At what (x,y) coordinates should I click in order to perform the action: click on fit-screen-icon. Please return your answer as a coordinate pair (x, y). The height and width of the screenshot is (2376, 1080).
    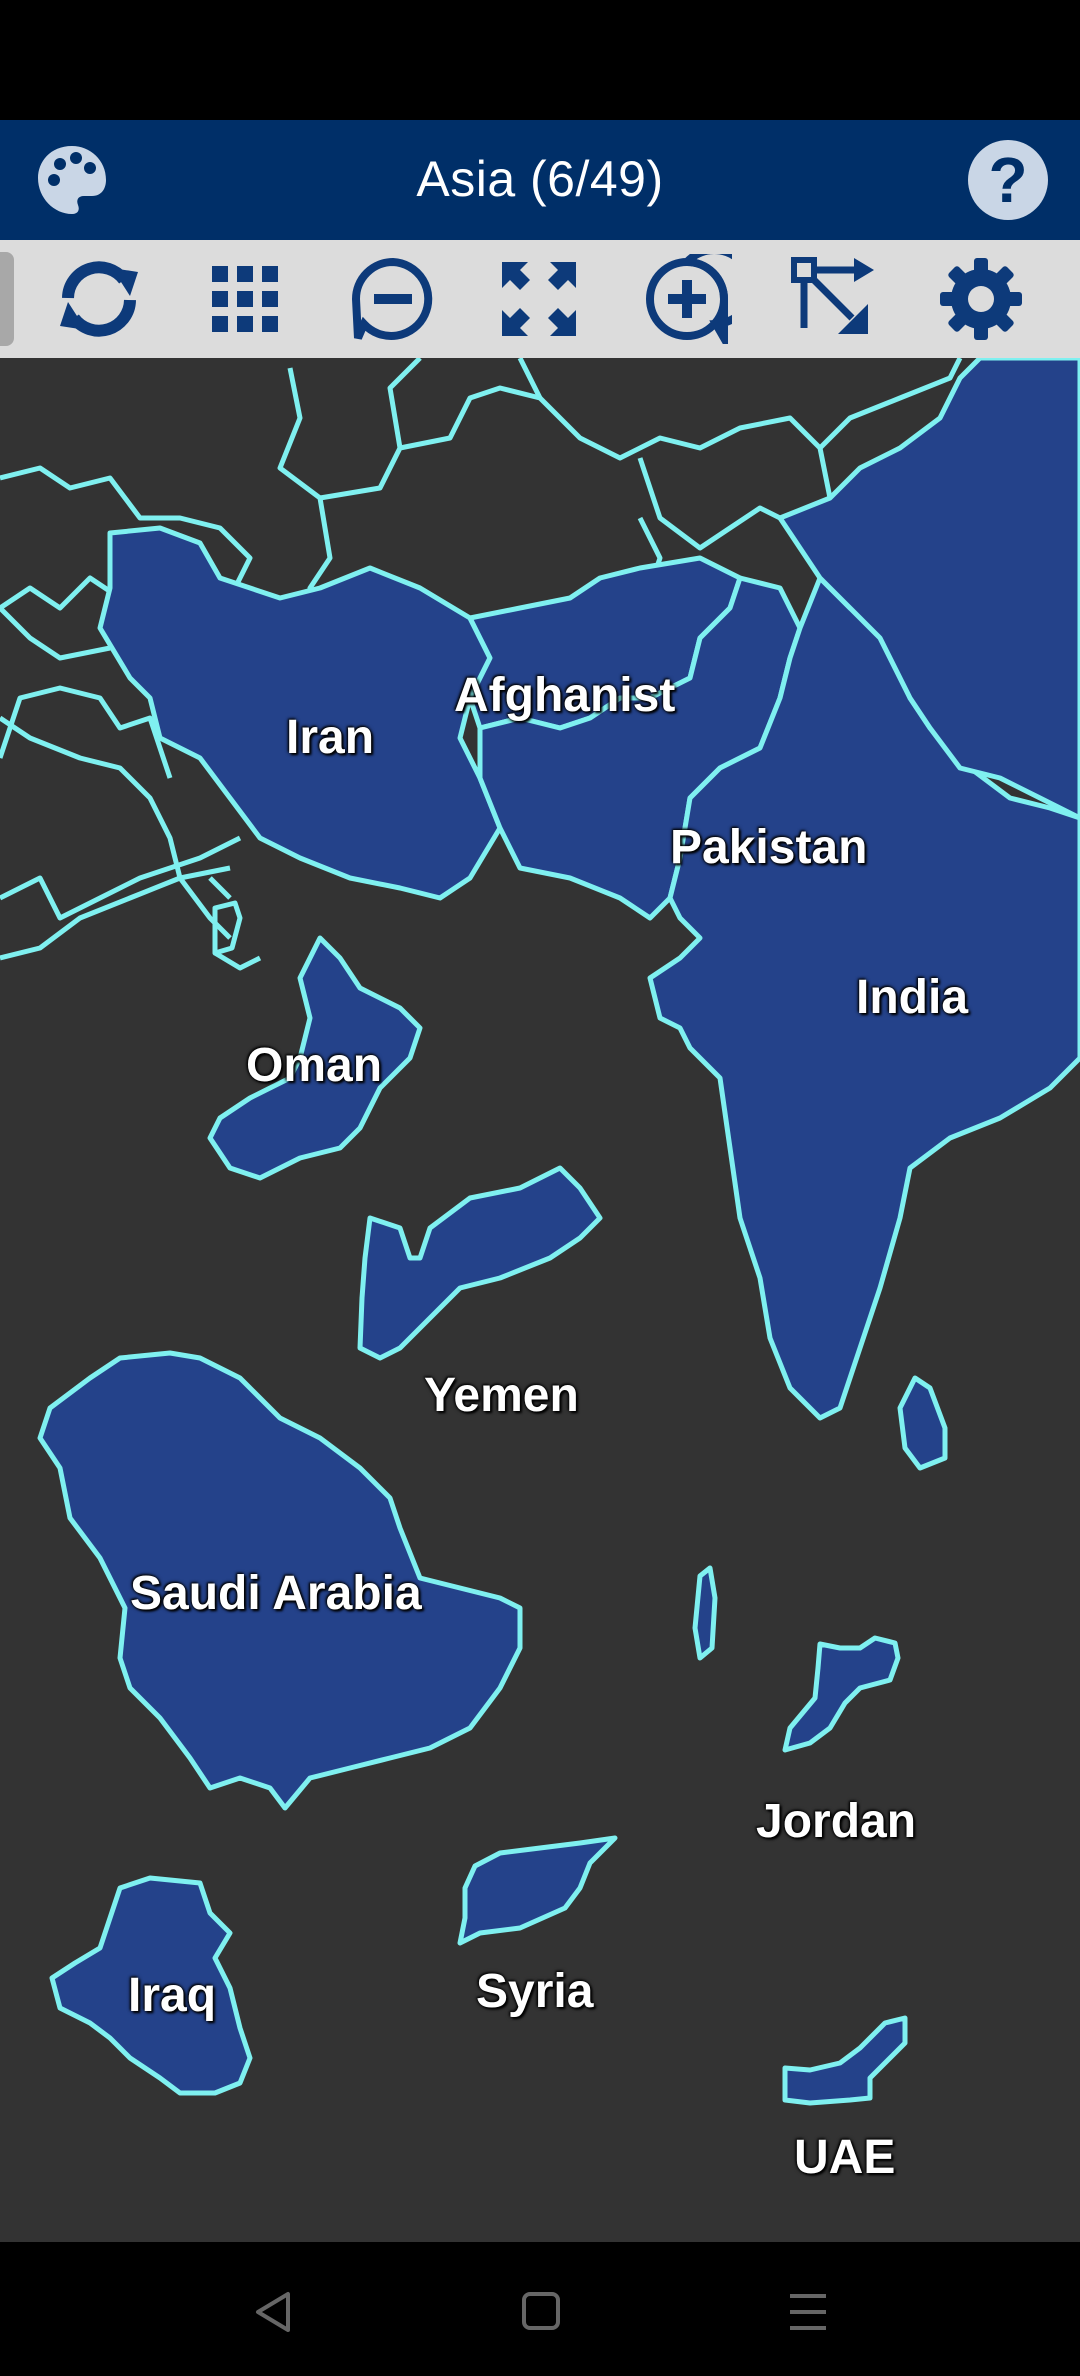
    Looking at the image, I should click on (539, 299).